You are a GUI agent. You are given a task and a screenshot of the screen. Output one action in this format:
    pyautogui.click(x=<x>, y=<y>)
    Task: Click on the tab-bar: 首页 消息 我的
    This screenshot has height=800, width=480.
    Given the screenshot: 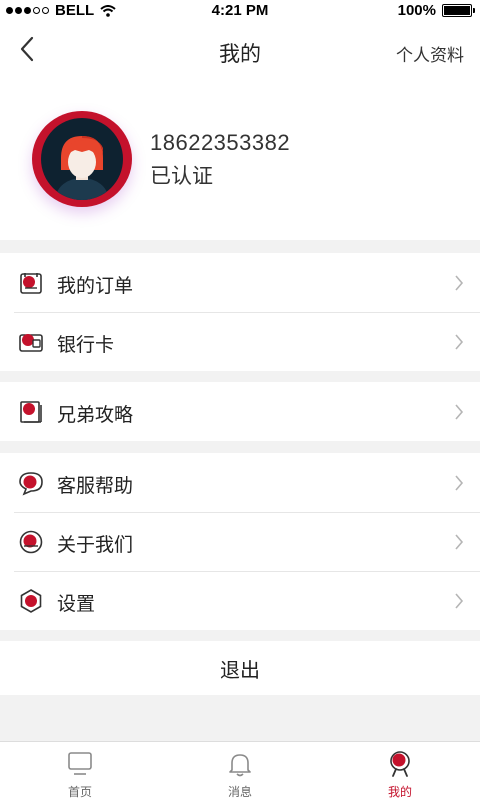 What is the action you would take?
    pyautogui.click(x=240, y=770)
    